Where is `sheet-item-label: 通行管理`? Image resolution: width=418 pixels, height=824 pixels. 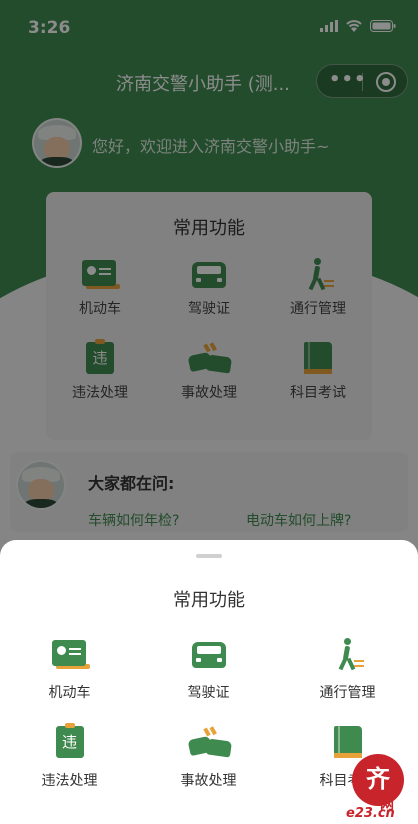
sheet-item-label: 通行管理 is located at coordinates (347, 693).